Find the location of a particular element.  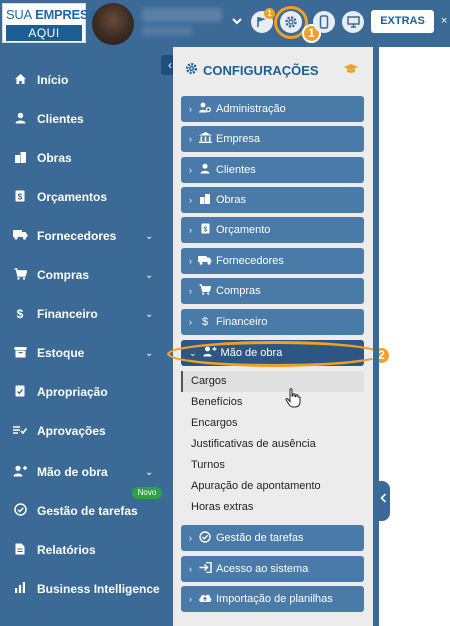

graduation-cap-icon is located at coordinates (351, 69).